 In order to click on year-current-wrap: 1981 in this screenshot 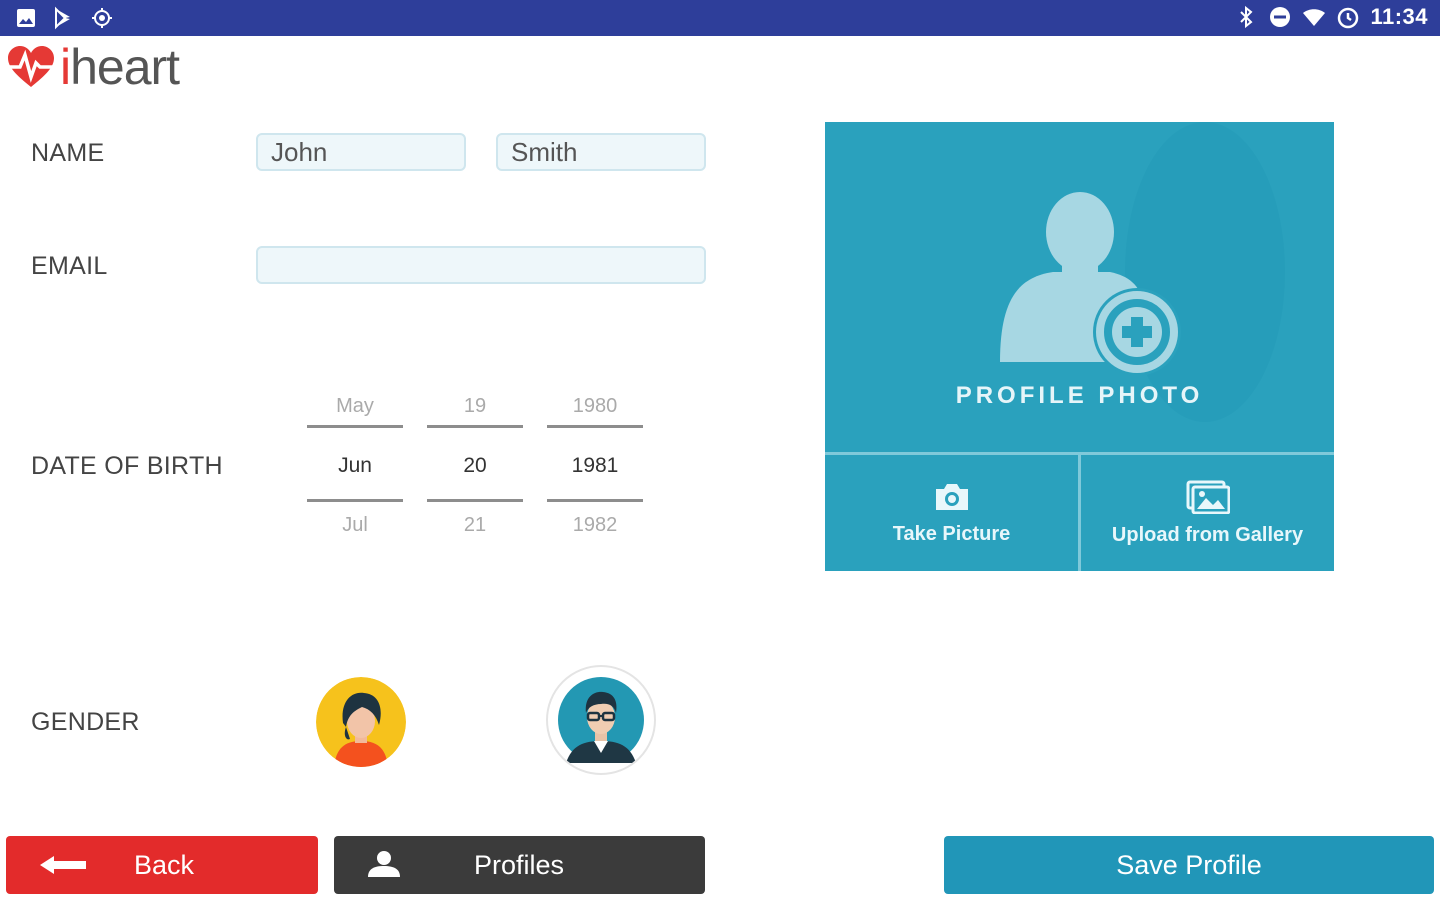, I will do `click(595, 466)`.